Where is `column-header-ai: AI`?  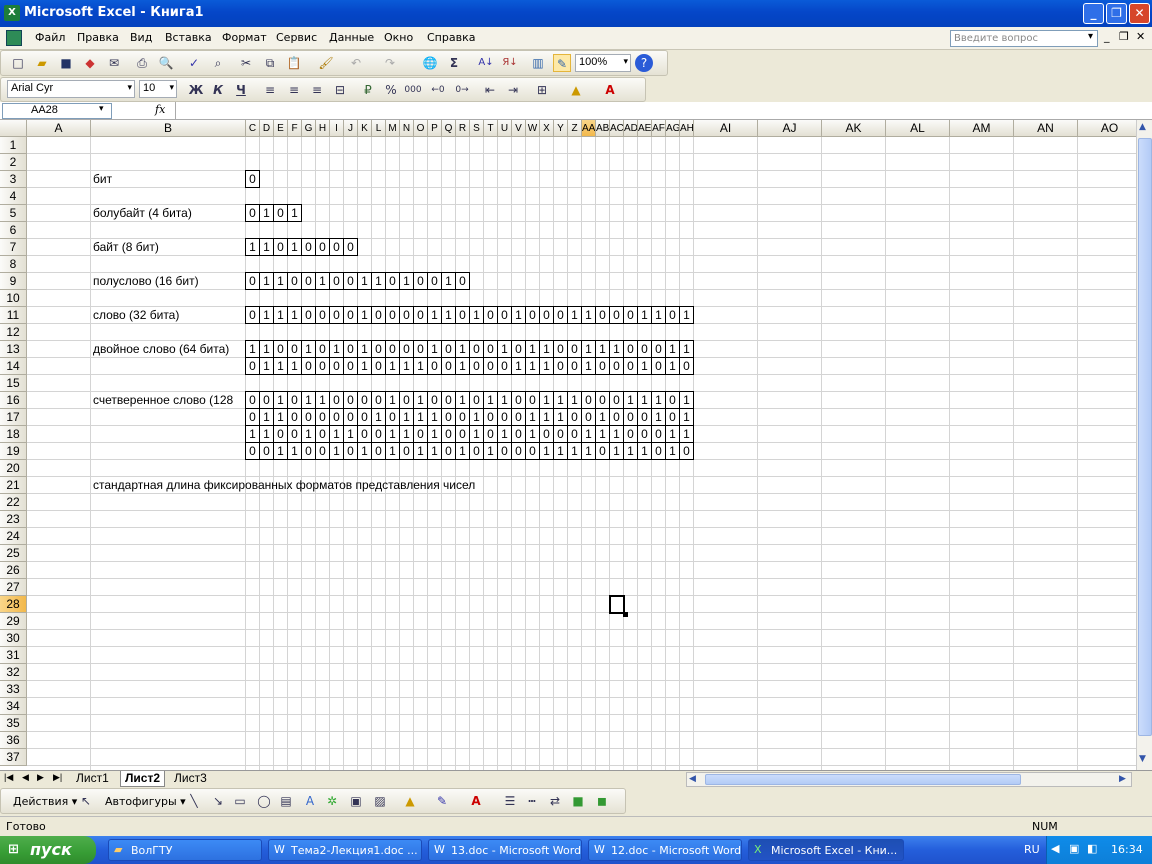
column-header-ai: AI is located at coordinates (726, 128).